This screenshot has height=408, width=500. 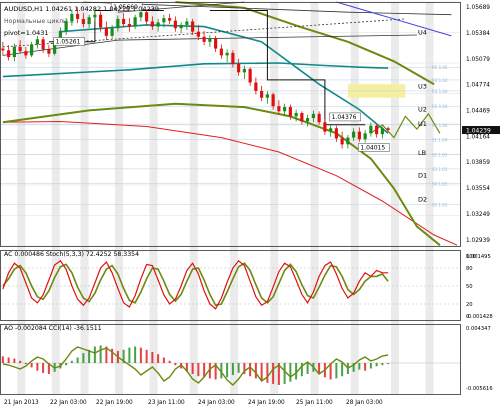 What do you see at coordinates (364, 403) in the screenshot?
I see `time-tick-7: 28 Jan 03:00` at bounding box center [364, 403].